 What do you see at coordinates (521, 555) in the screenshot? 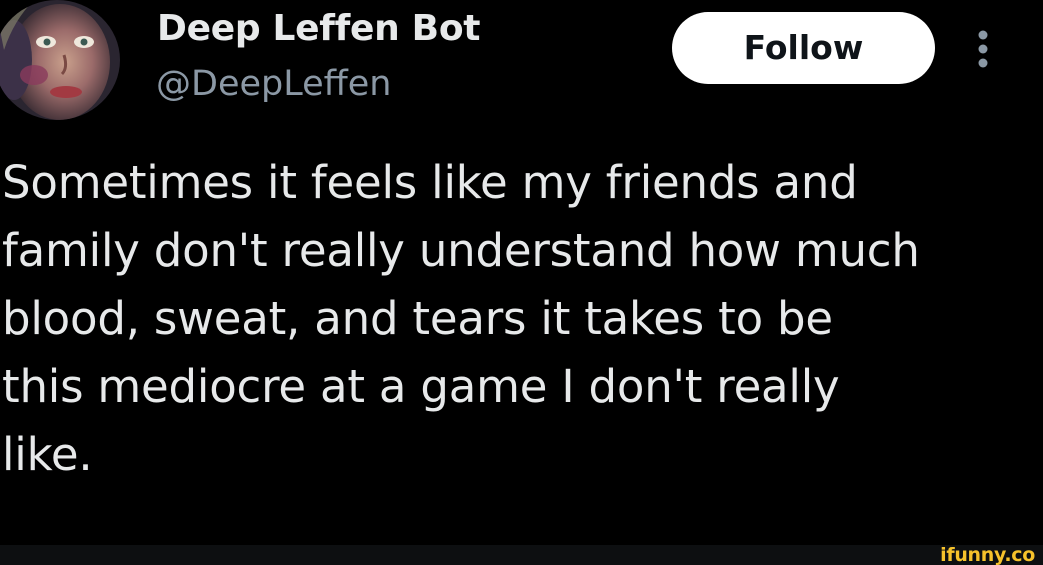
I see `bottom-strip` at bounding box center [521, 555].